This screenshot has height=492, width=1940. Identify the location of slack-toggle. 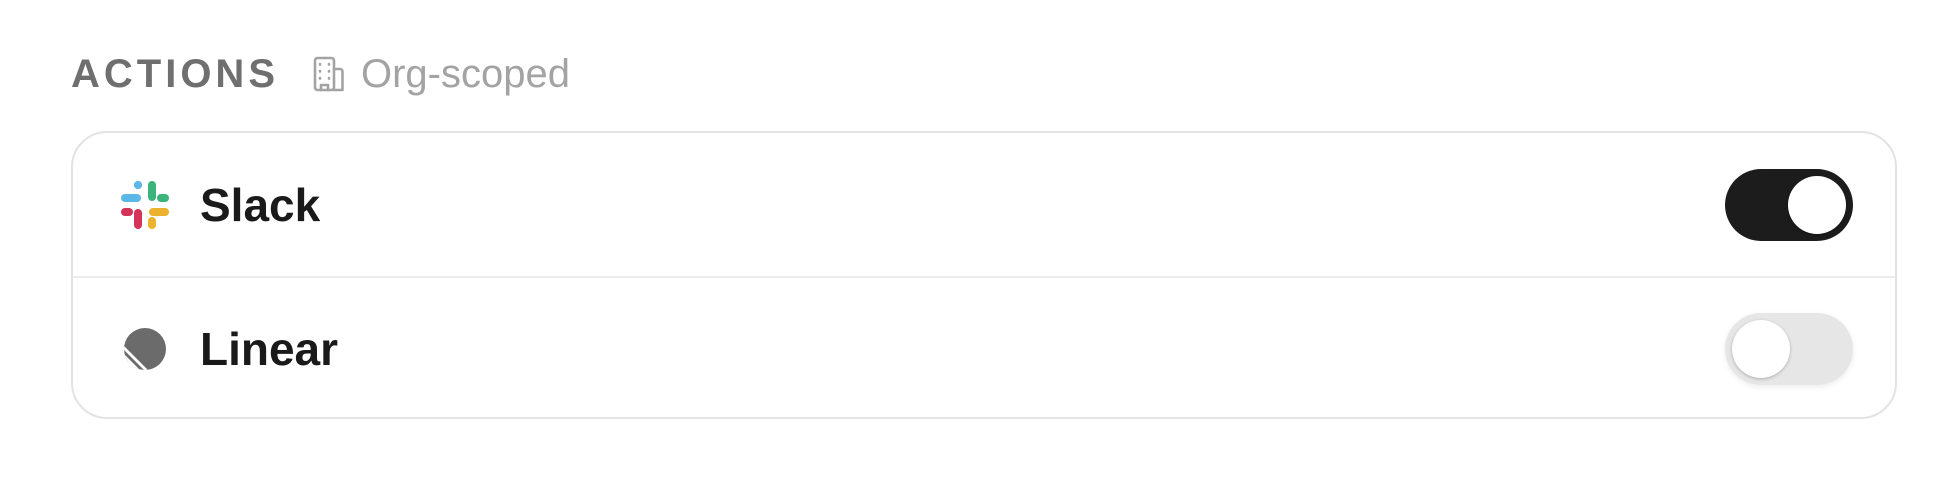
(1789, 204).